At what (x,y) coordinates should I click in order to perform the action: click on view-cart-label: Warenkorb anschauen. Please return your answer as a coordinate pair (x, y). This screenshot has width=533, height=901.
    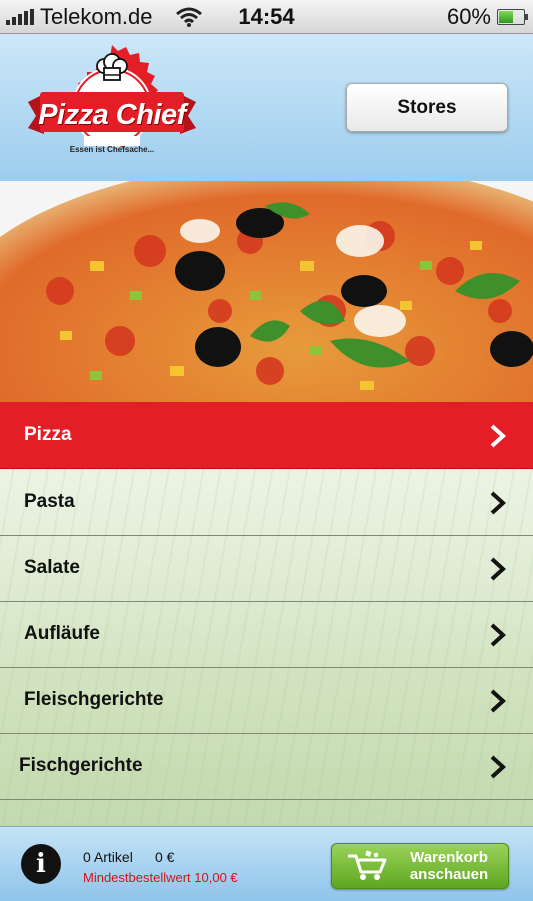
    Looking at the image, I should click on (449, 866).